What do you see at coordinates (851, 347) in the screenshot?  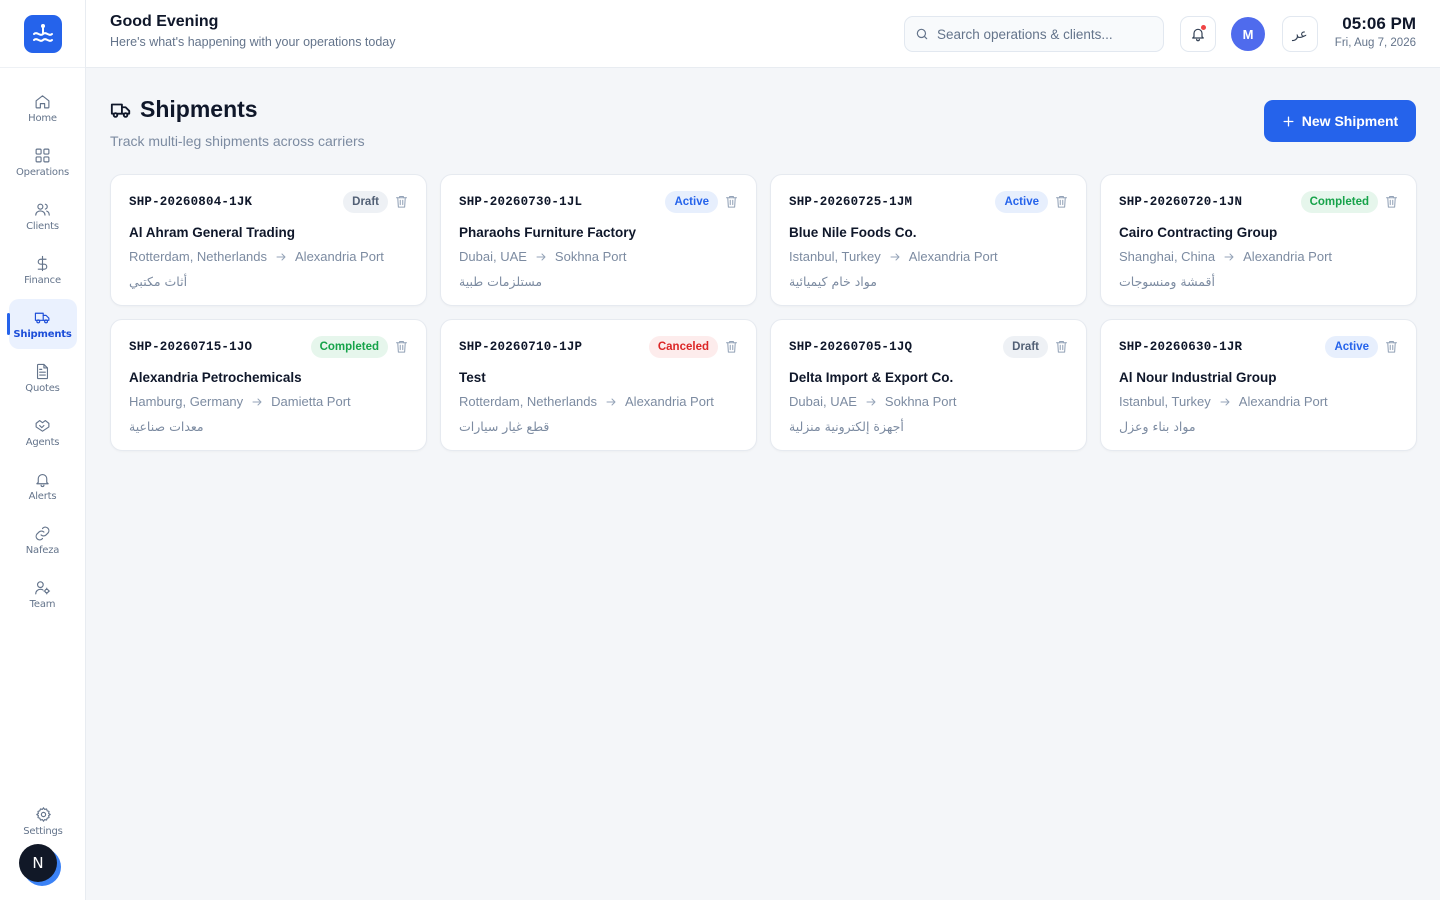 I see `shipment-id: SHP-20260705-1JQ` at bounding box center [851, 347].